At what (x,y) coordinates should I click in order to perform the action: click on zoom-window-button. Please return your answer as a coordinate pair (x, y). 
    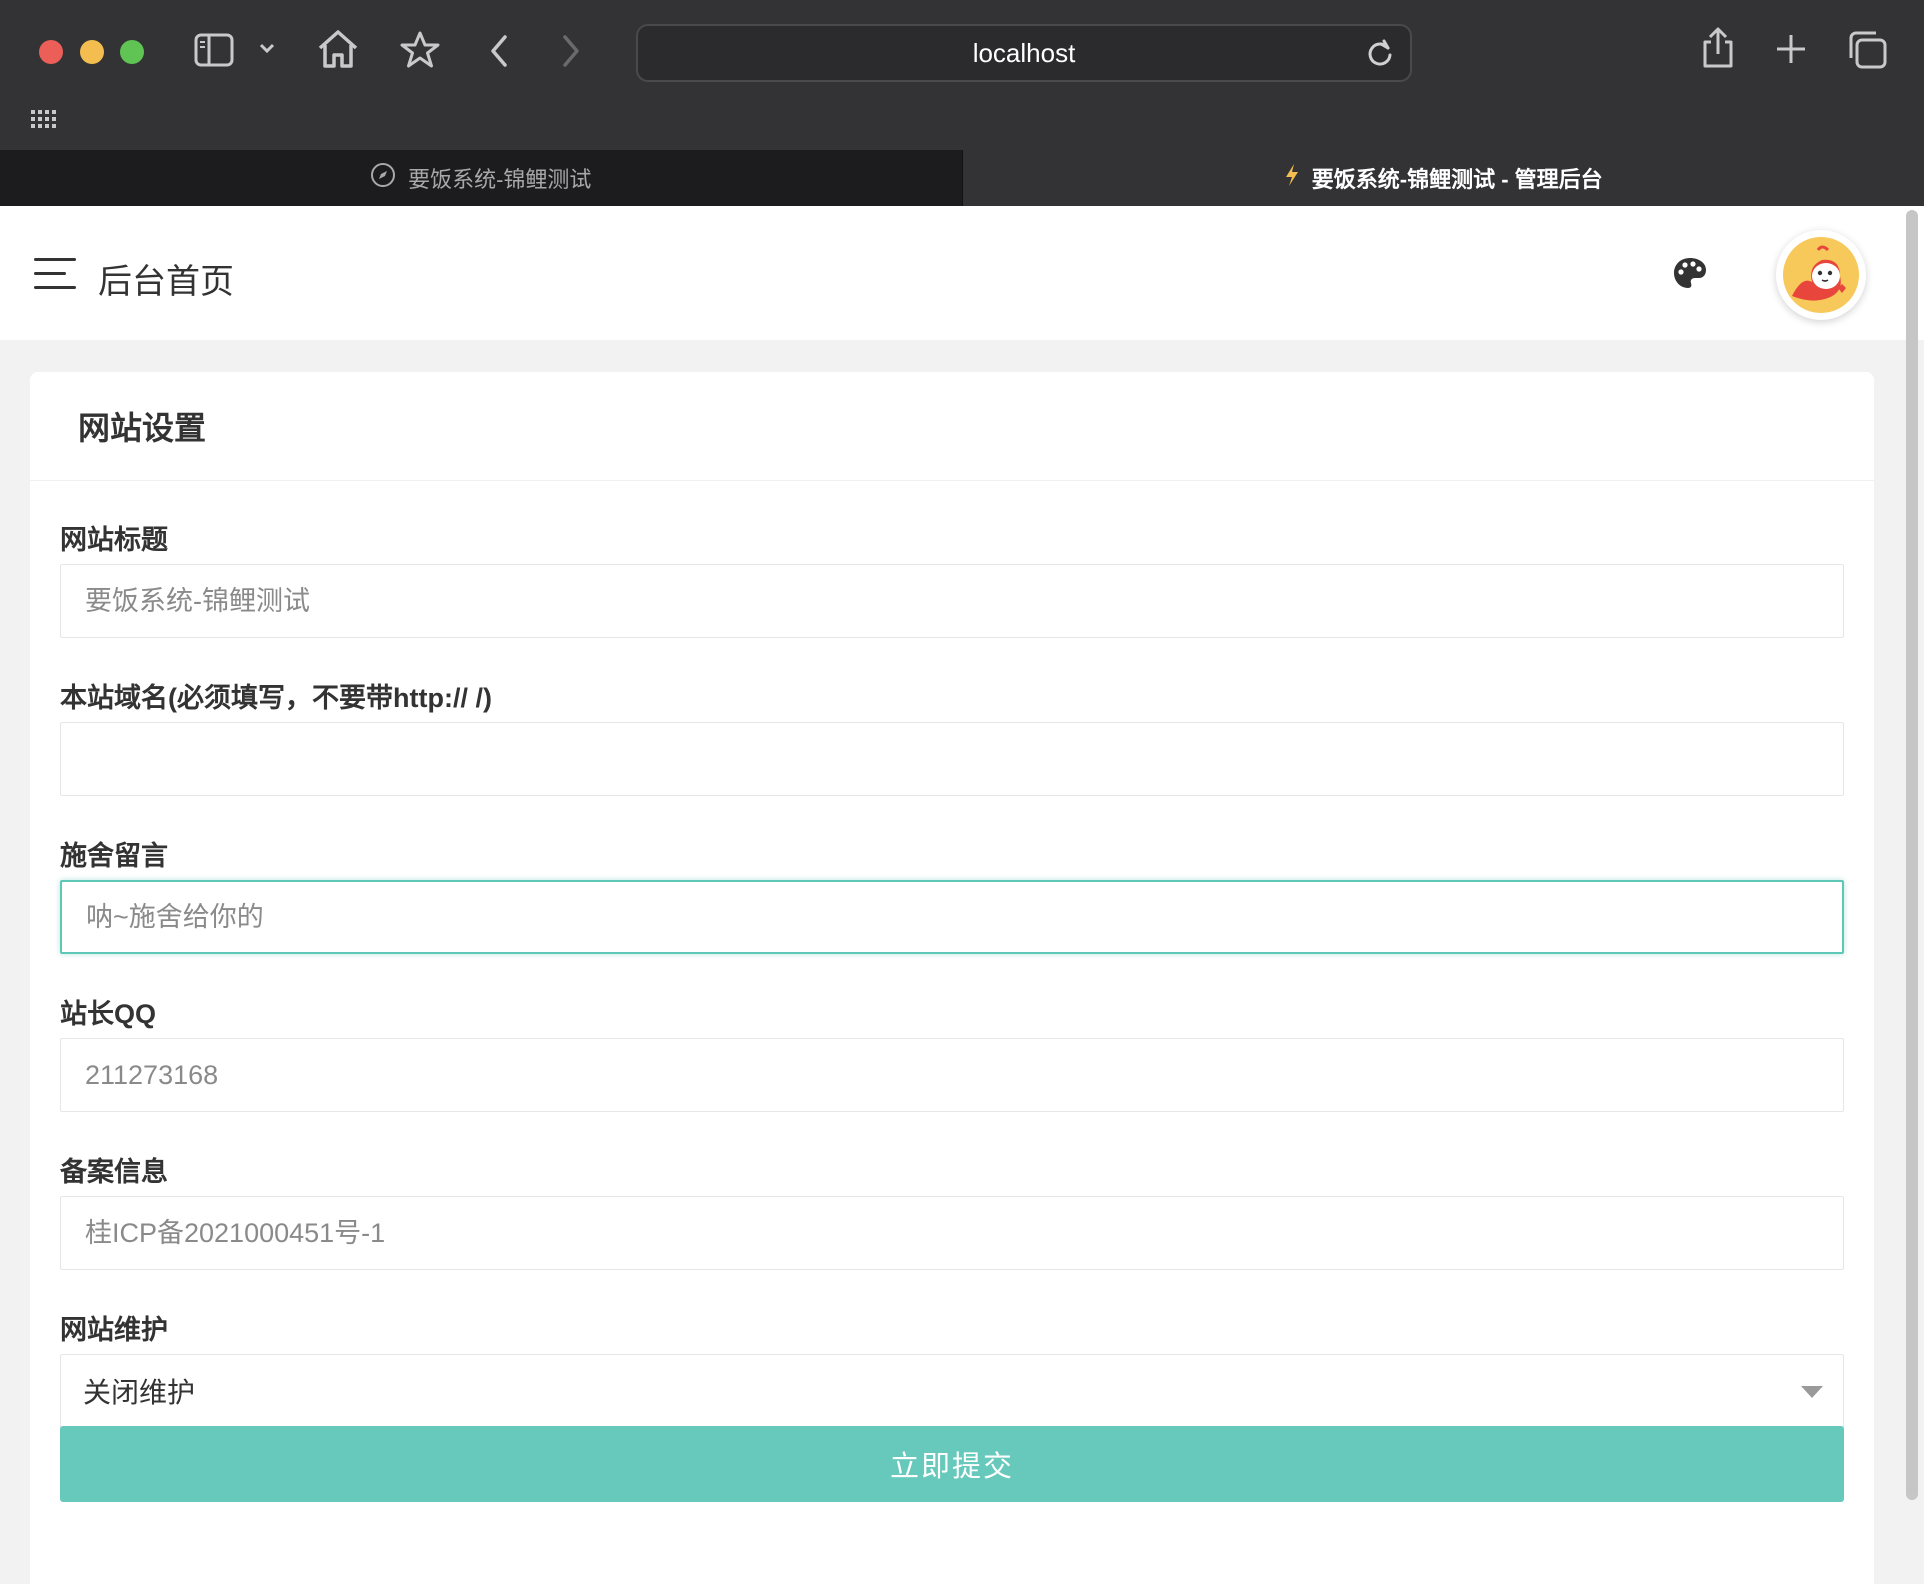
    Looking at the image, I should click on (132, 52).